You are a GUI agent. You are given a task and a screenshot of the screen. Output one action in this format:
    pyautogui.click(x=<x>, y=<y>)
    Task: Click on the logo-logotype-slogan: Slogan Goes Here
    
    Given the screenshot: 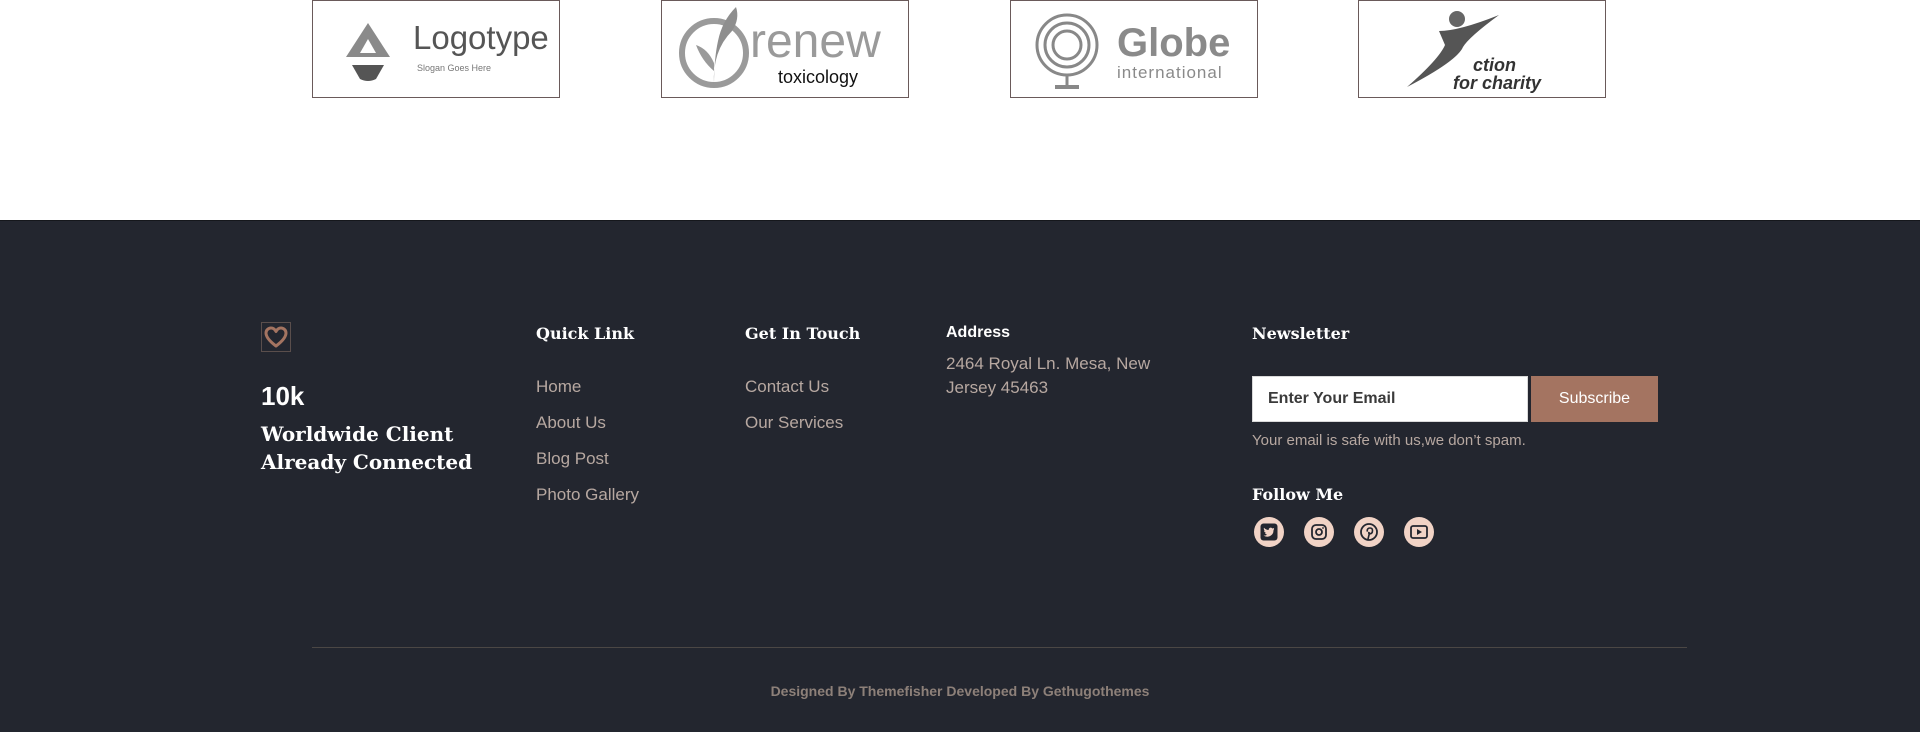 What is the action you would take?
    pyautogui.click(x=454, y=68)
    